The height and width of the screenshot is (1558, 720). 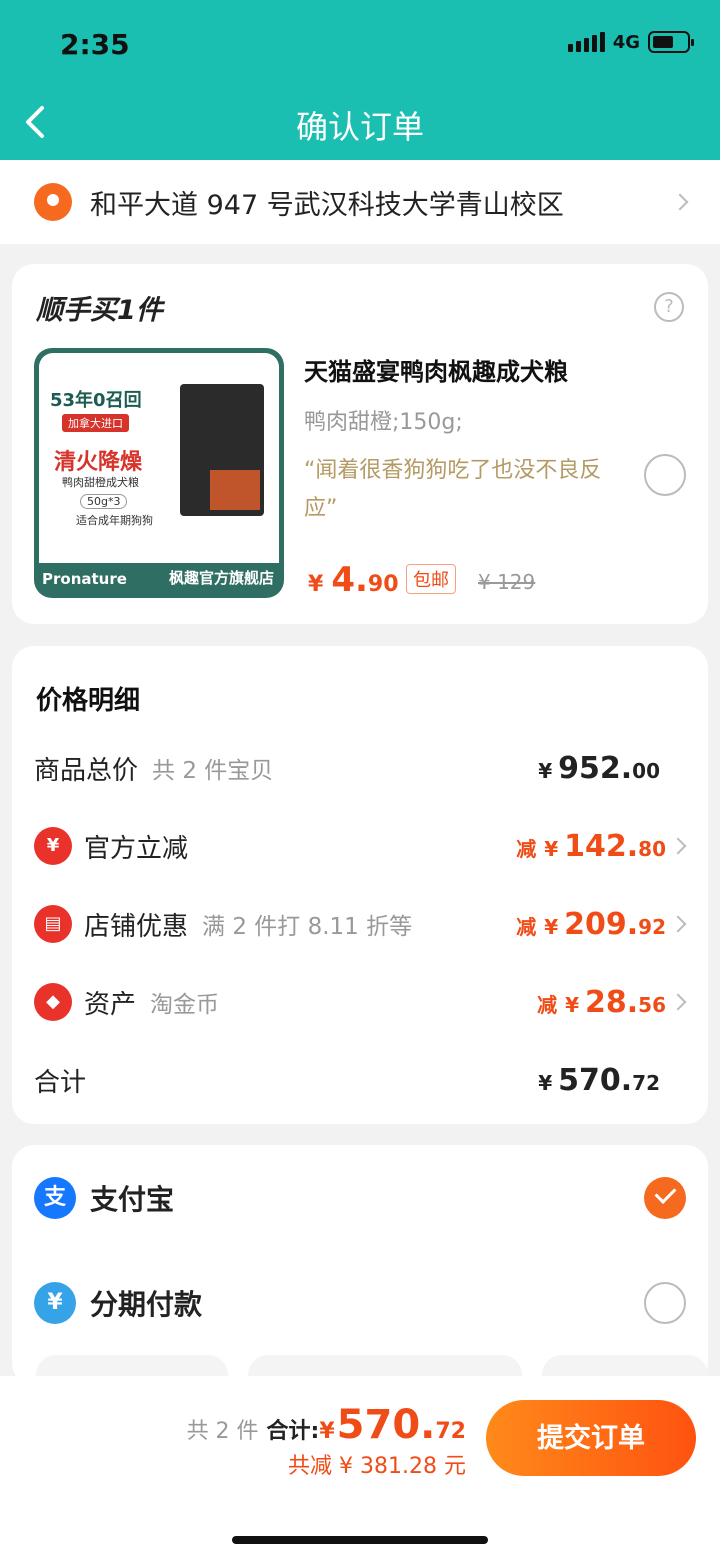 What do you see at coordinates (595, 1080) in the screenshot?
I see `value-int: 570.` at bounding box center [595, 1080].